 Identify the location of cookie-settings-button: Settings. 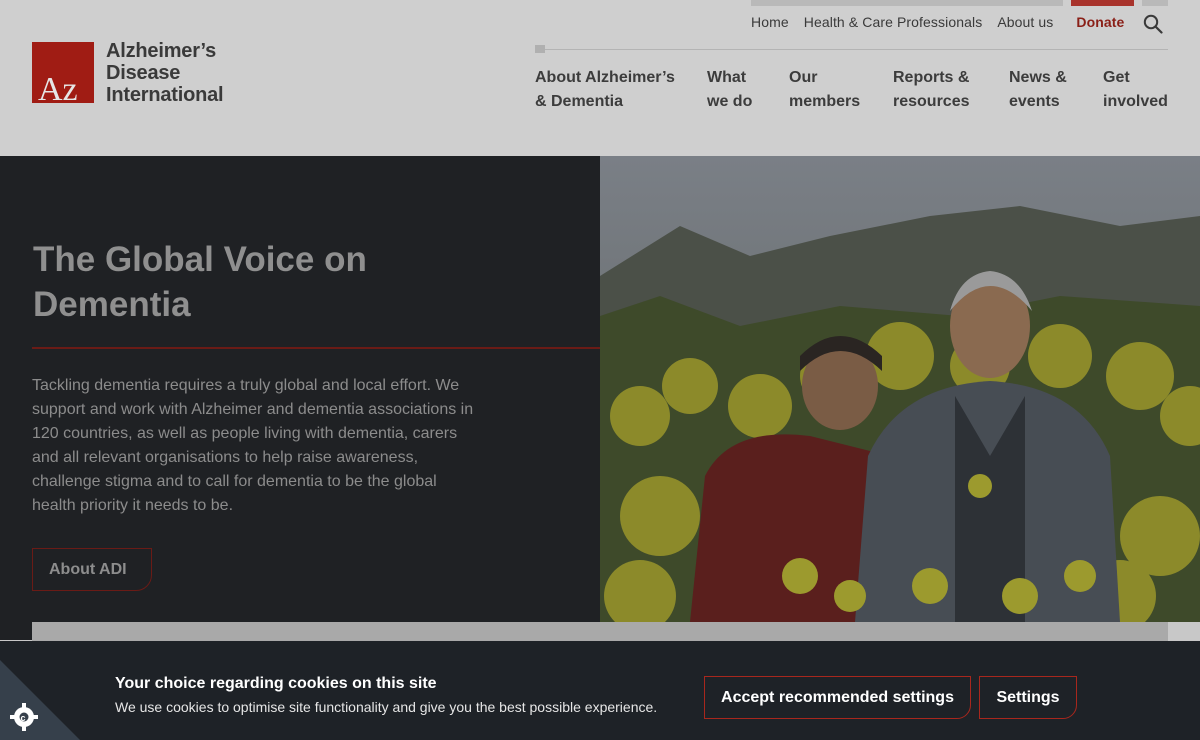
(1028, 697).